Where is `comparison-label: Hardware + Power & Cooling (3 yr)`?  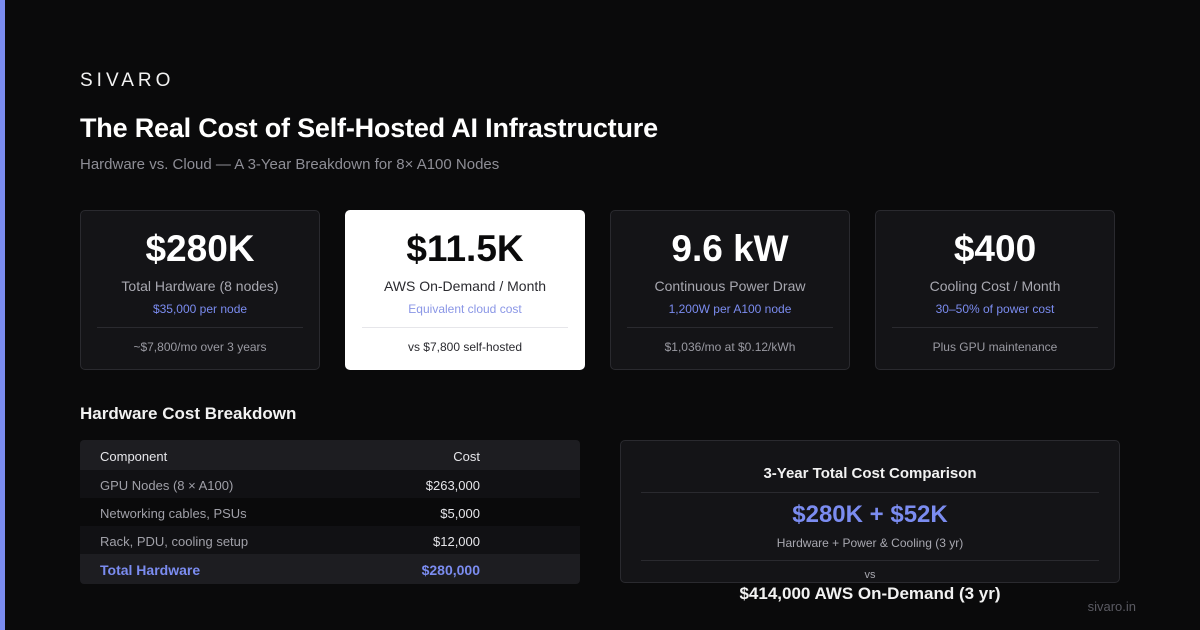
comparison-label: Hardware + Power & Cooling (3 yr) is located at coordinates (870, 543).